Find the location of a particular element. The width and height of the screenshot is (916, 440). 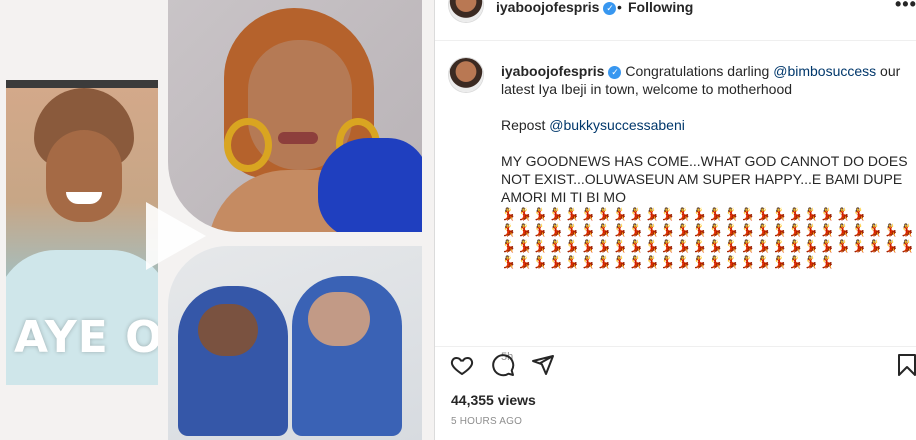

emoji-line: 💃💃💃💃💃💃💃💃💃💃💃💃💃💃💃💃💃💃💃💃💃 is located at coordinates (668, 262).